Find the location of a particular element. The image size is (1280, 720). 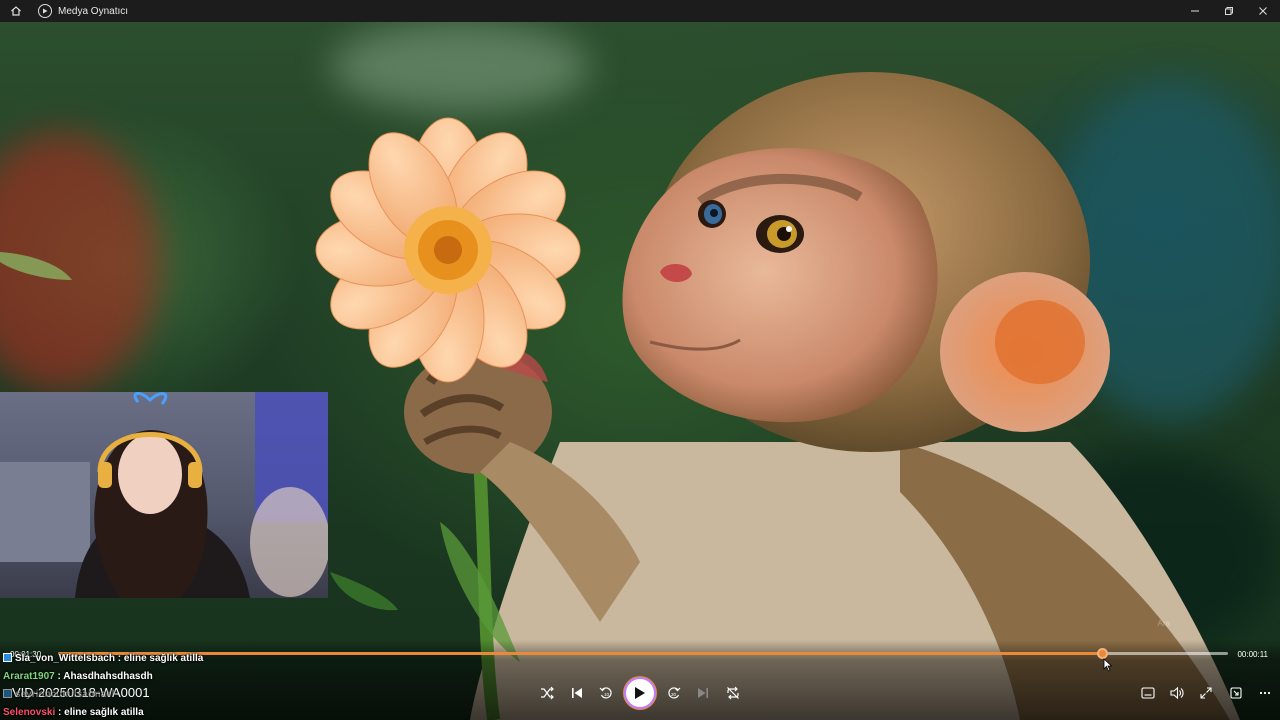

mini-player-icon is located at coordinates (1236, 693).